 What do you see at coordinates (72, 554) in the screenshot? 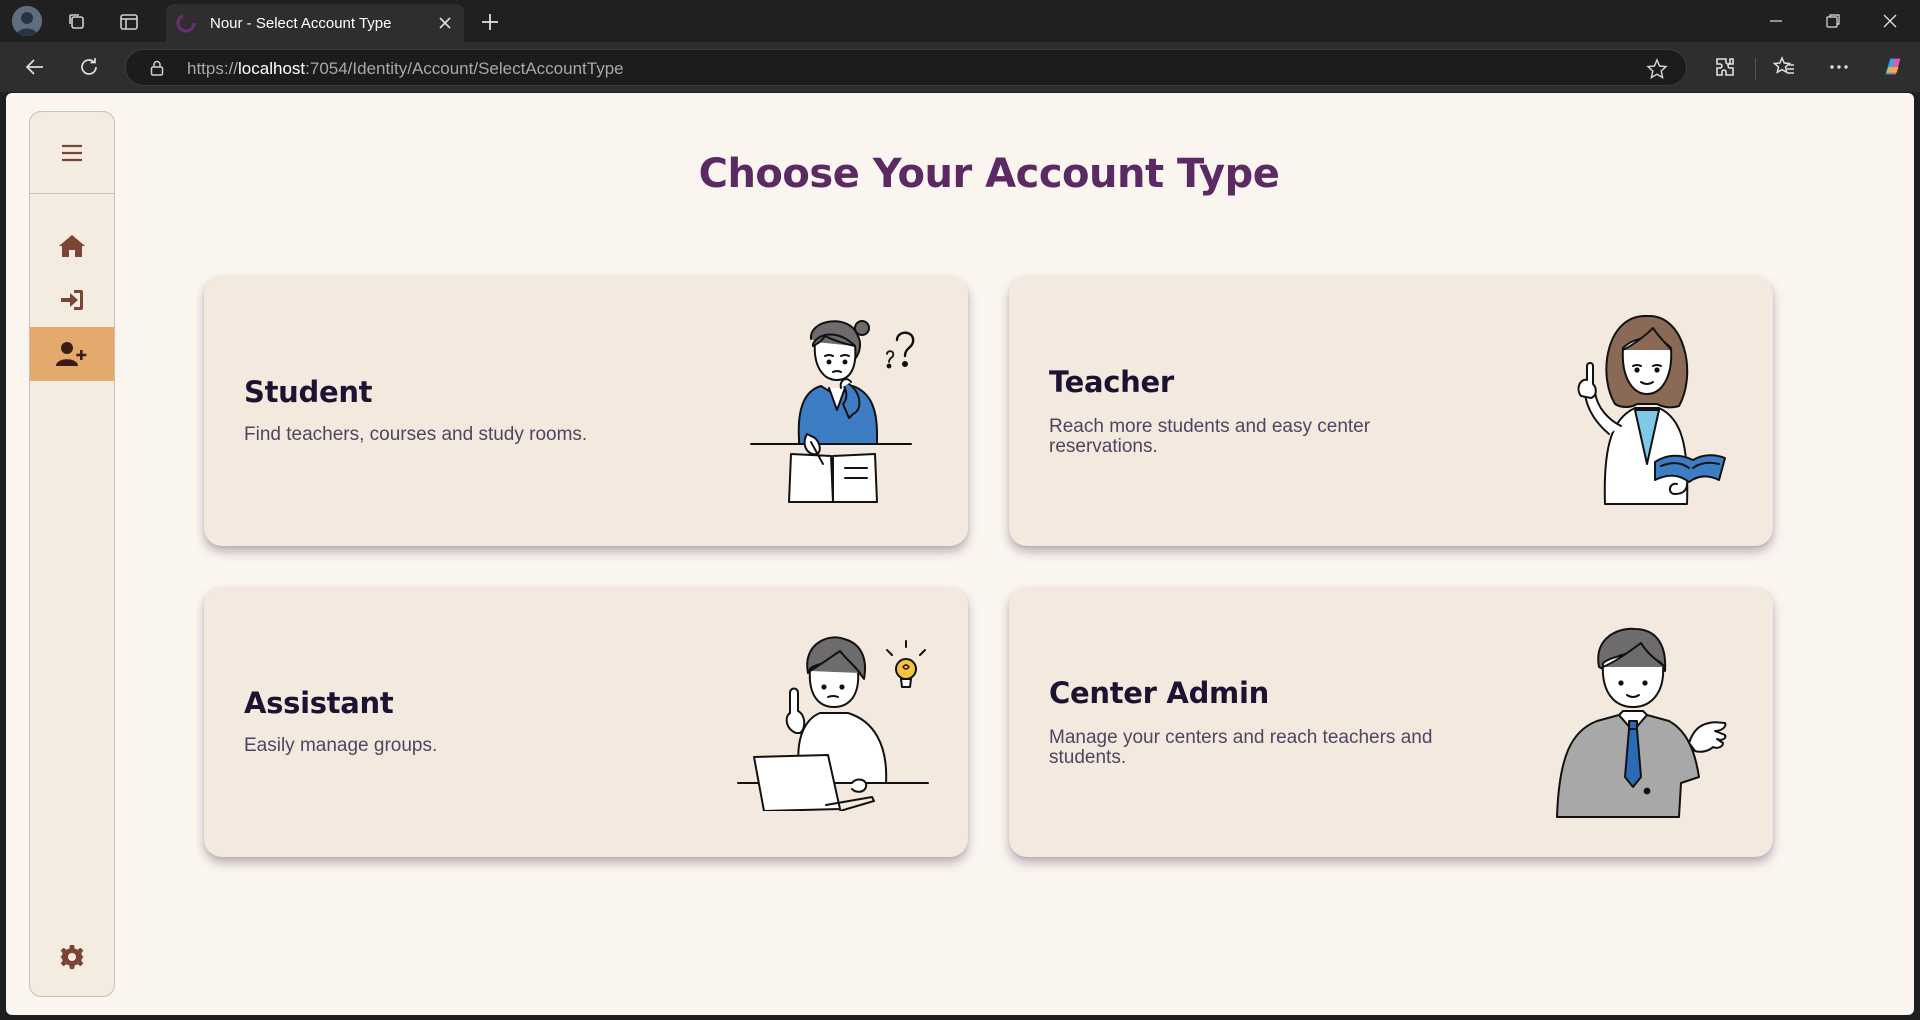
I see `sidebar` at bounding box center [72, 554].